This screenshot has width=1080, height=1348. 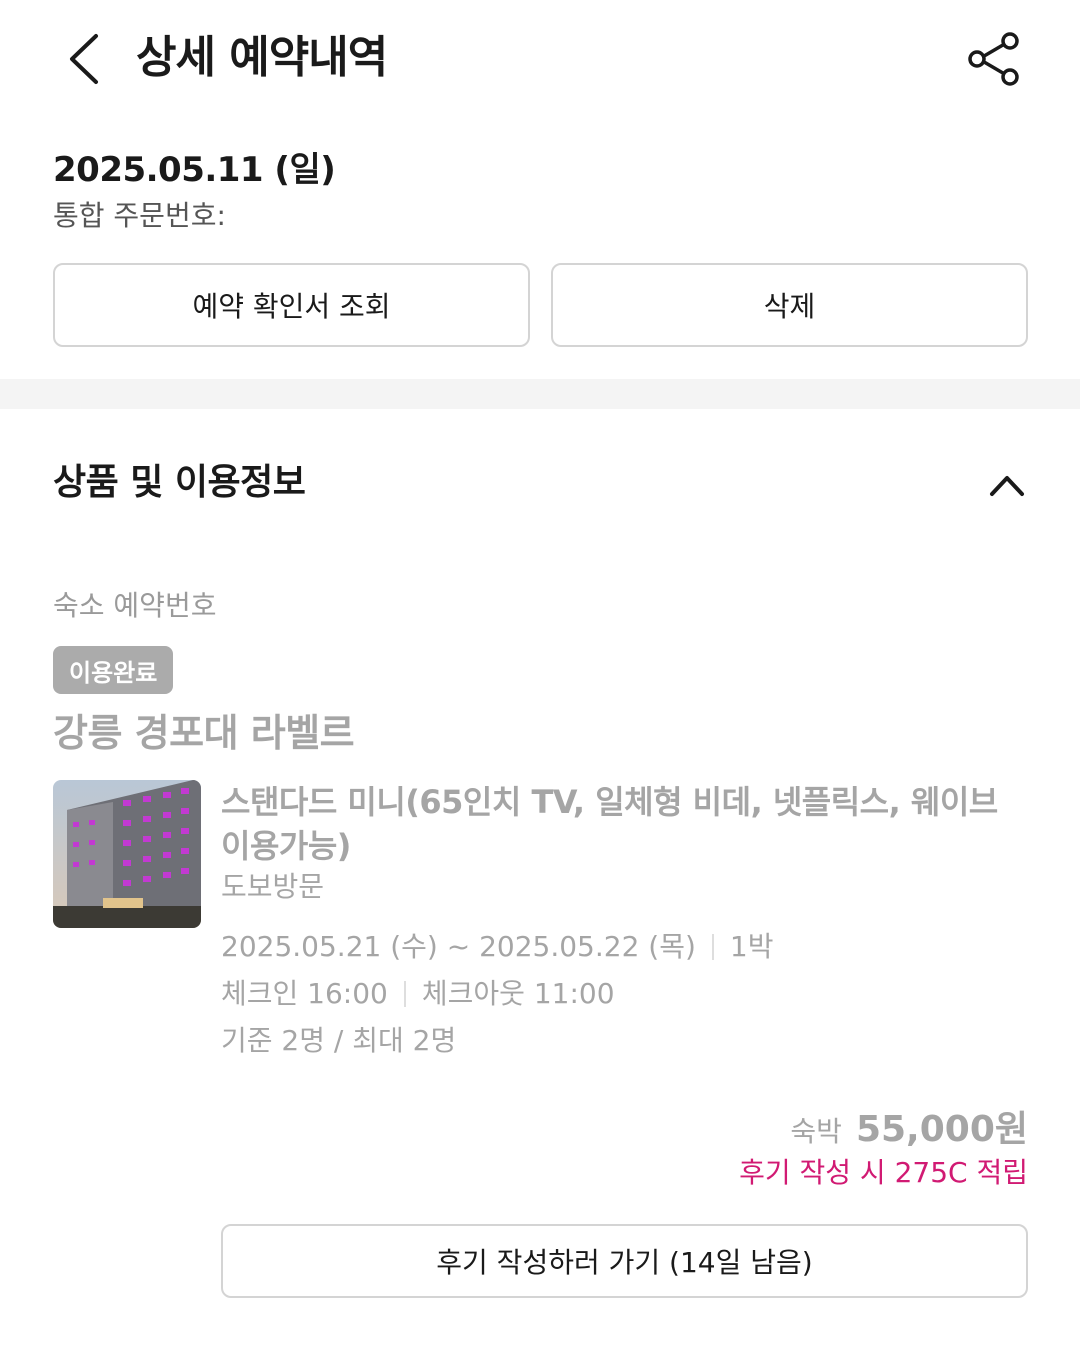 What do you see at coordinates (139, 215) in the screenshot?
I see `order-number-label: 통합 주문번호:` at bounding box center [139, 215].